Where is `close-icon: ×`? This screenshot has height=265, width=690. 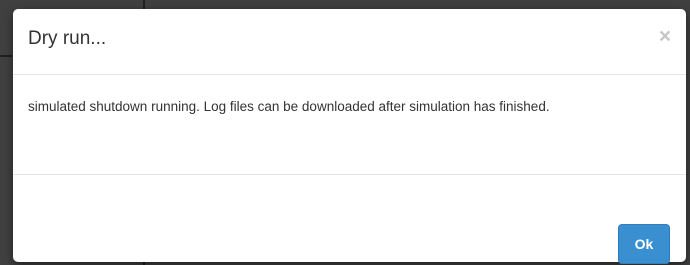
close-icon: × is located at coordinates (665, 36).